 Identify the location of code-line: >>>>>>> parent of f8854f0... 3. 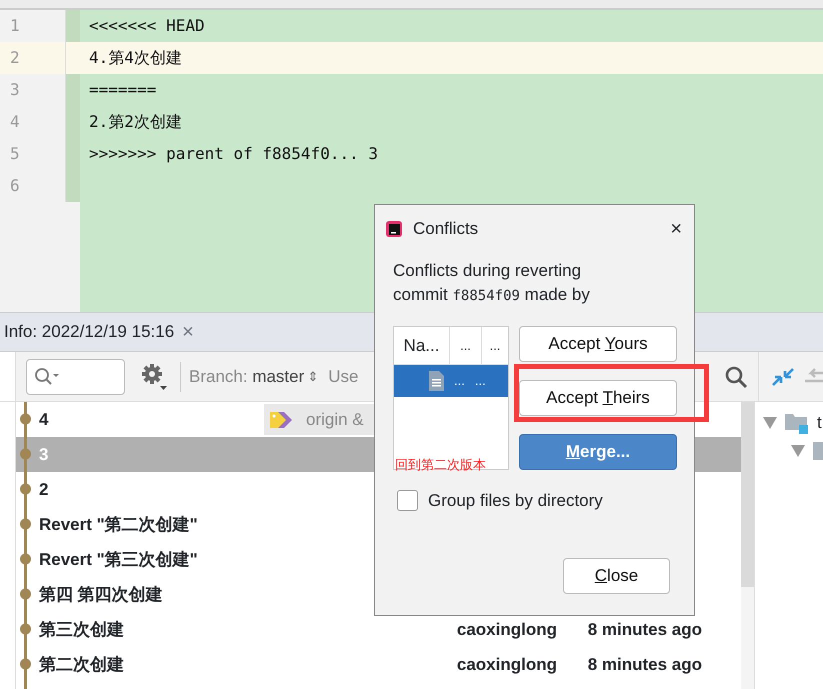
(233, 153).